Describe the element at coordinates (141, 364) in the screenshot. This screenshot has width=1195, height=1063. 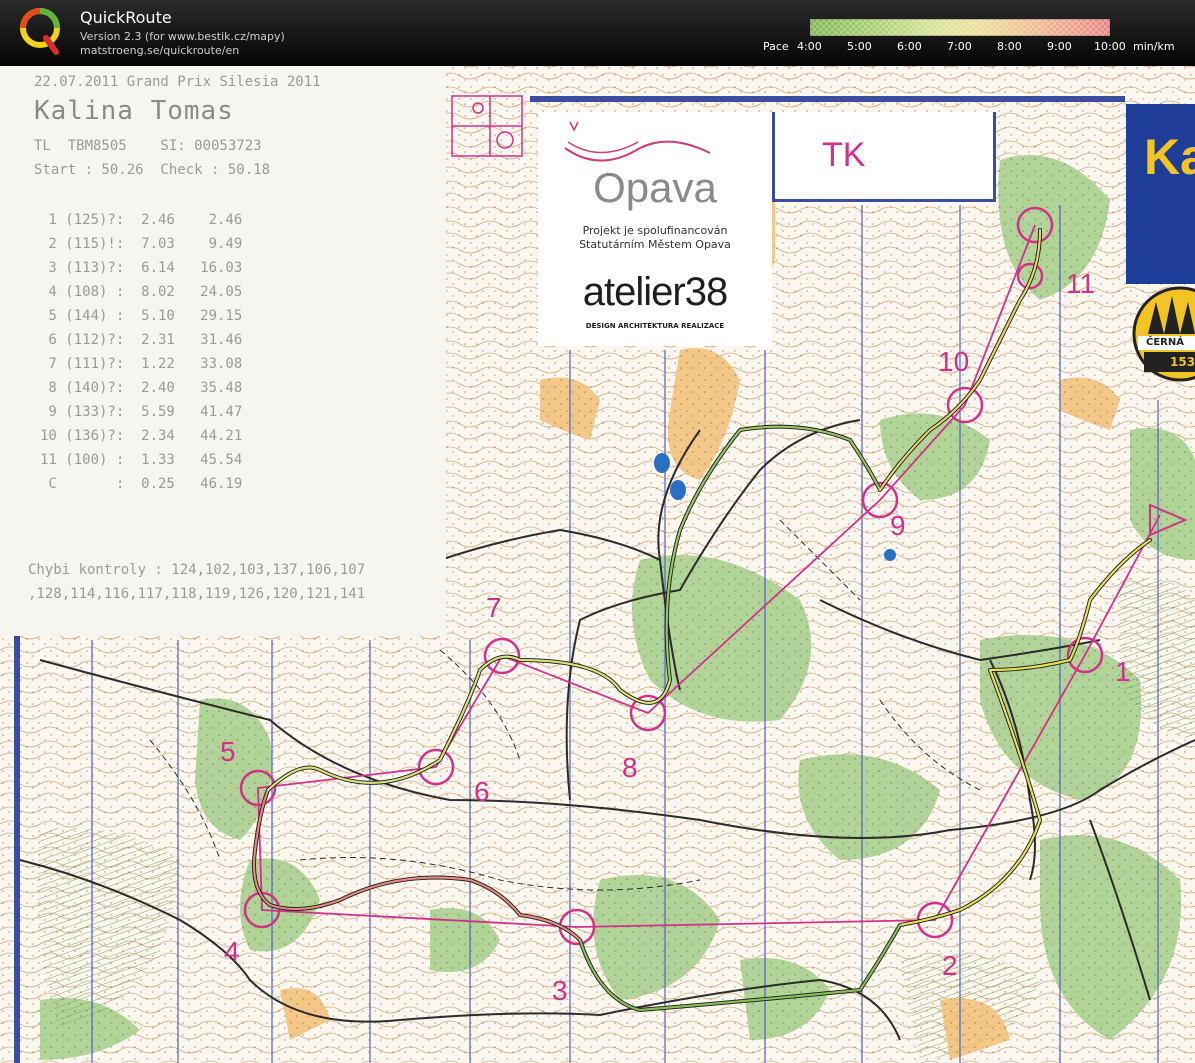
I see `split-row: 7 (111)?: 1.22 33.08` at that location.